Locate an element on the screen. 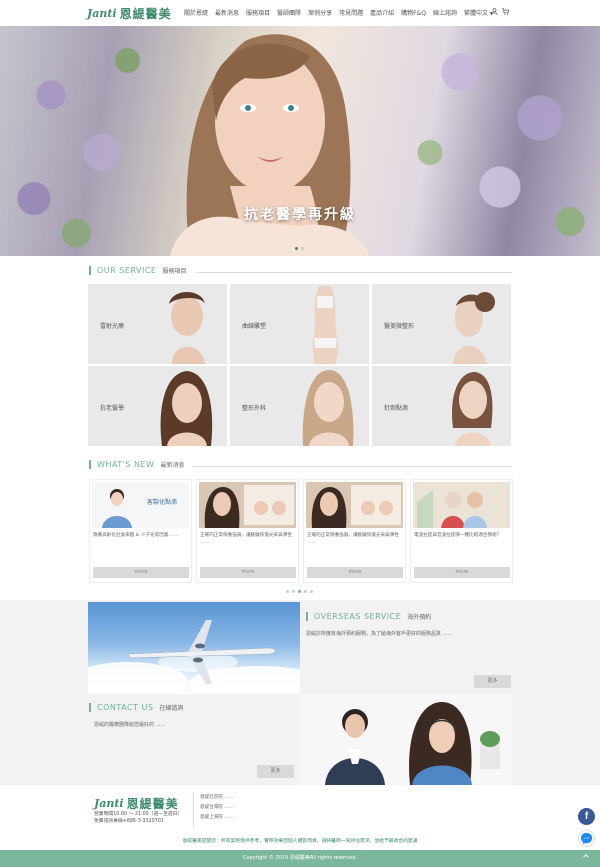 The image size is (600, 867). service-card-laser: 雷射光療 is located at coordinates (157, 324).